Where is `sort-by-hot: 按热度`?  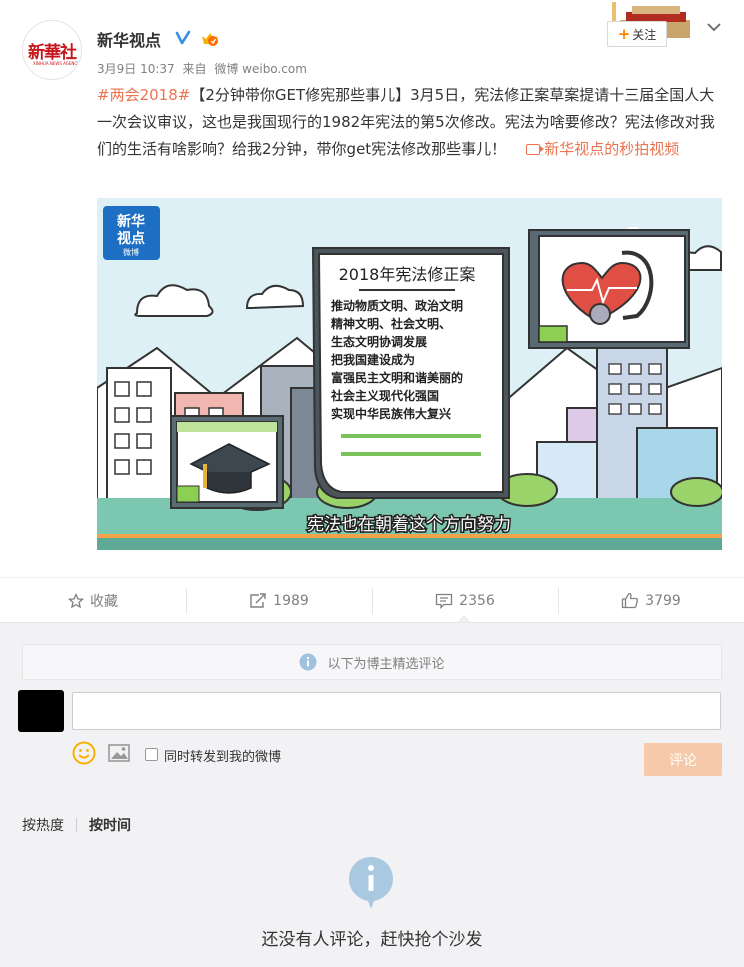
sort-by-hot: 按热度 is located at coordinates (43, 825).